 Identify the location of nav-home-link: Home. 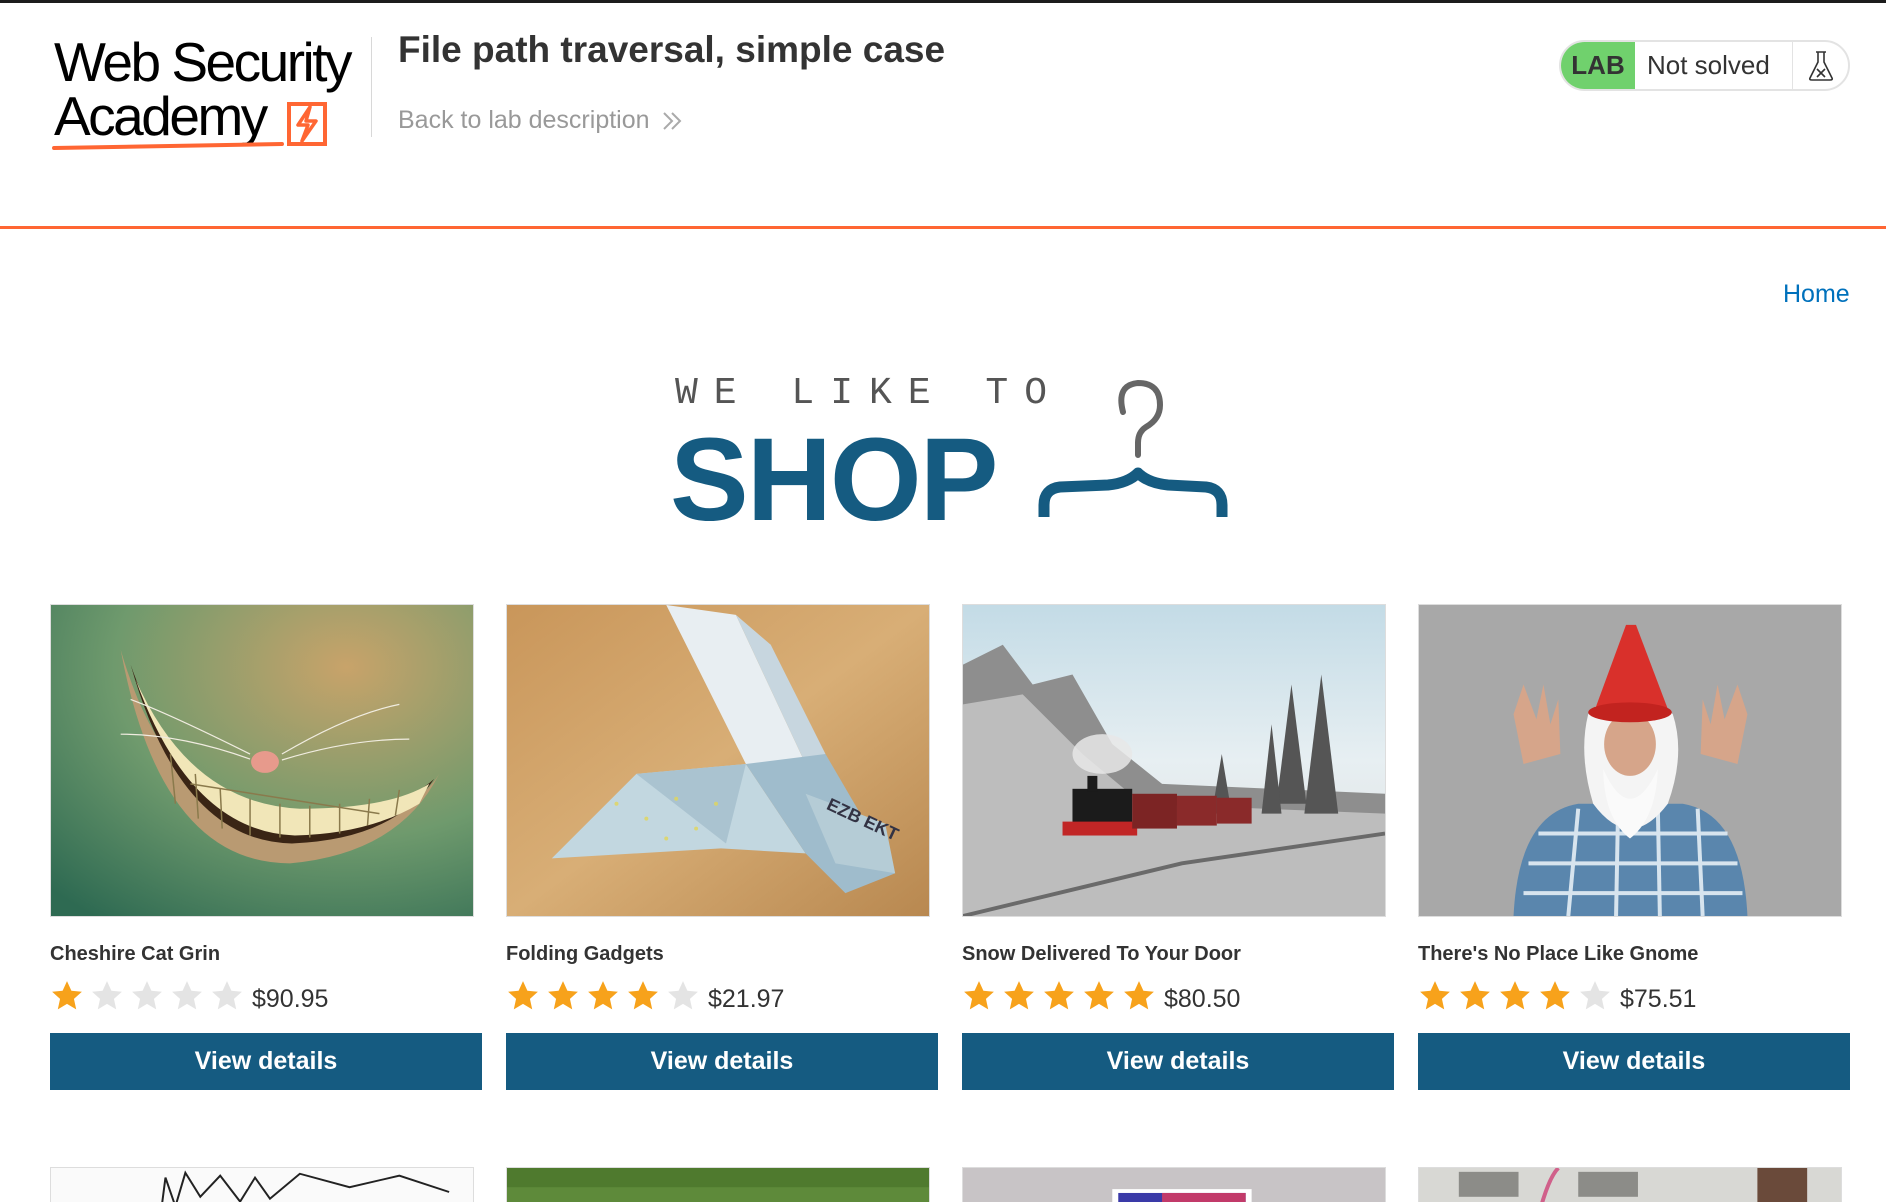
(1816, 294).